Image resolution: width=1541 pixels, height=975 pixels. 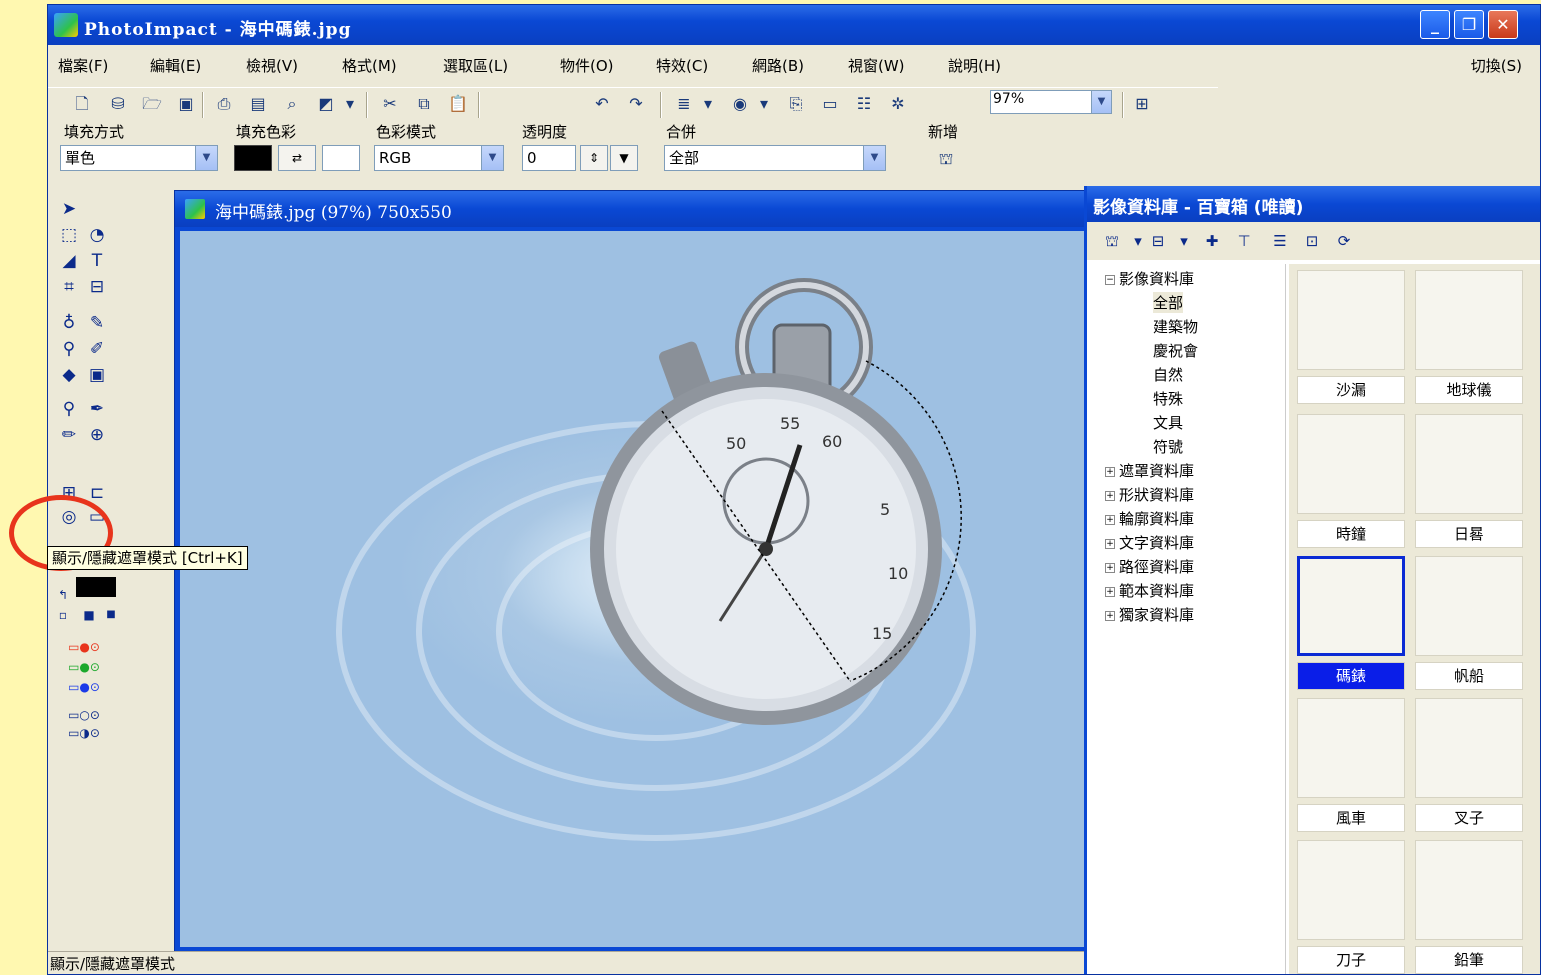 I want to click on zoom-select: 97% ▼, so click(x=1051, y=102).